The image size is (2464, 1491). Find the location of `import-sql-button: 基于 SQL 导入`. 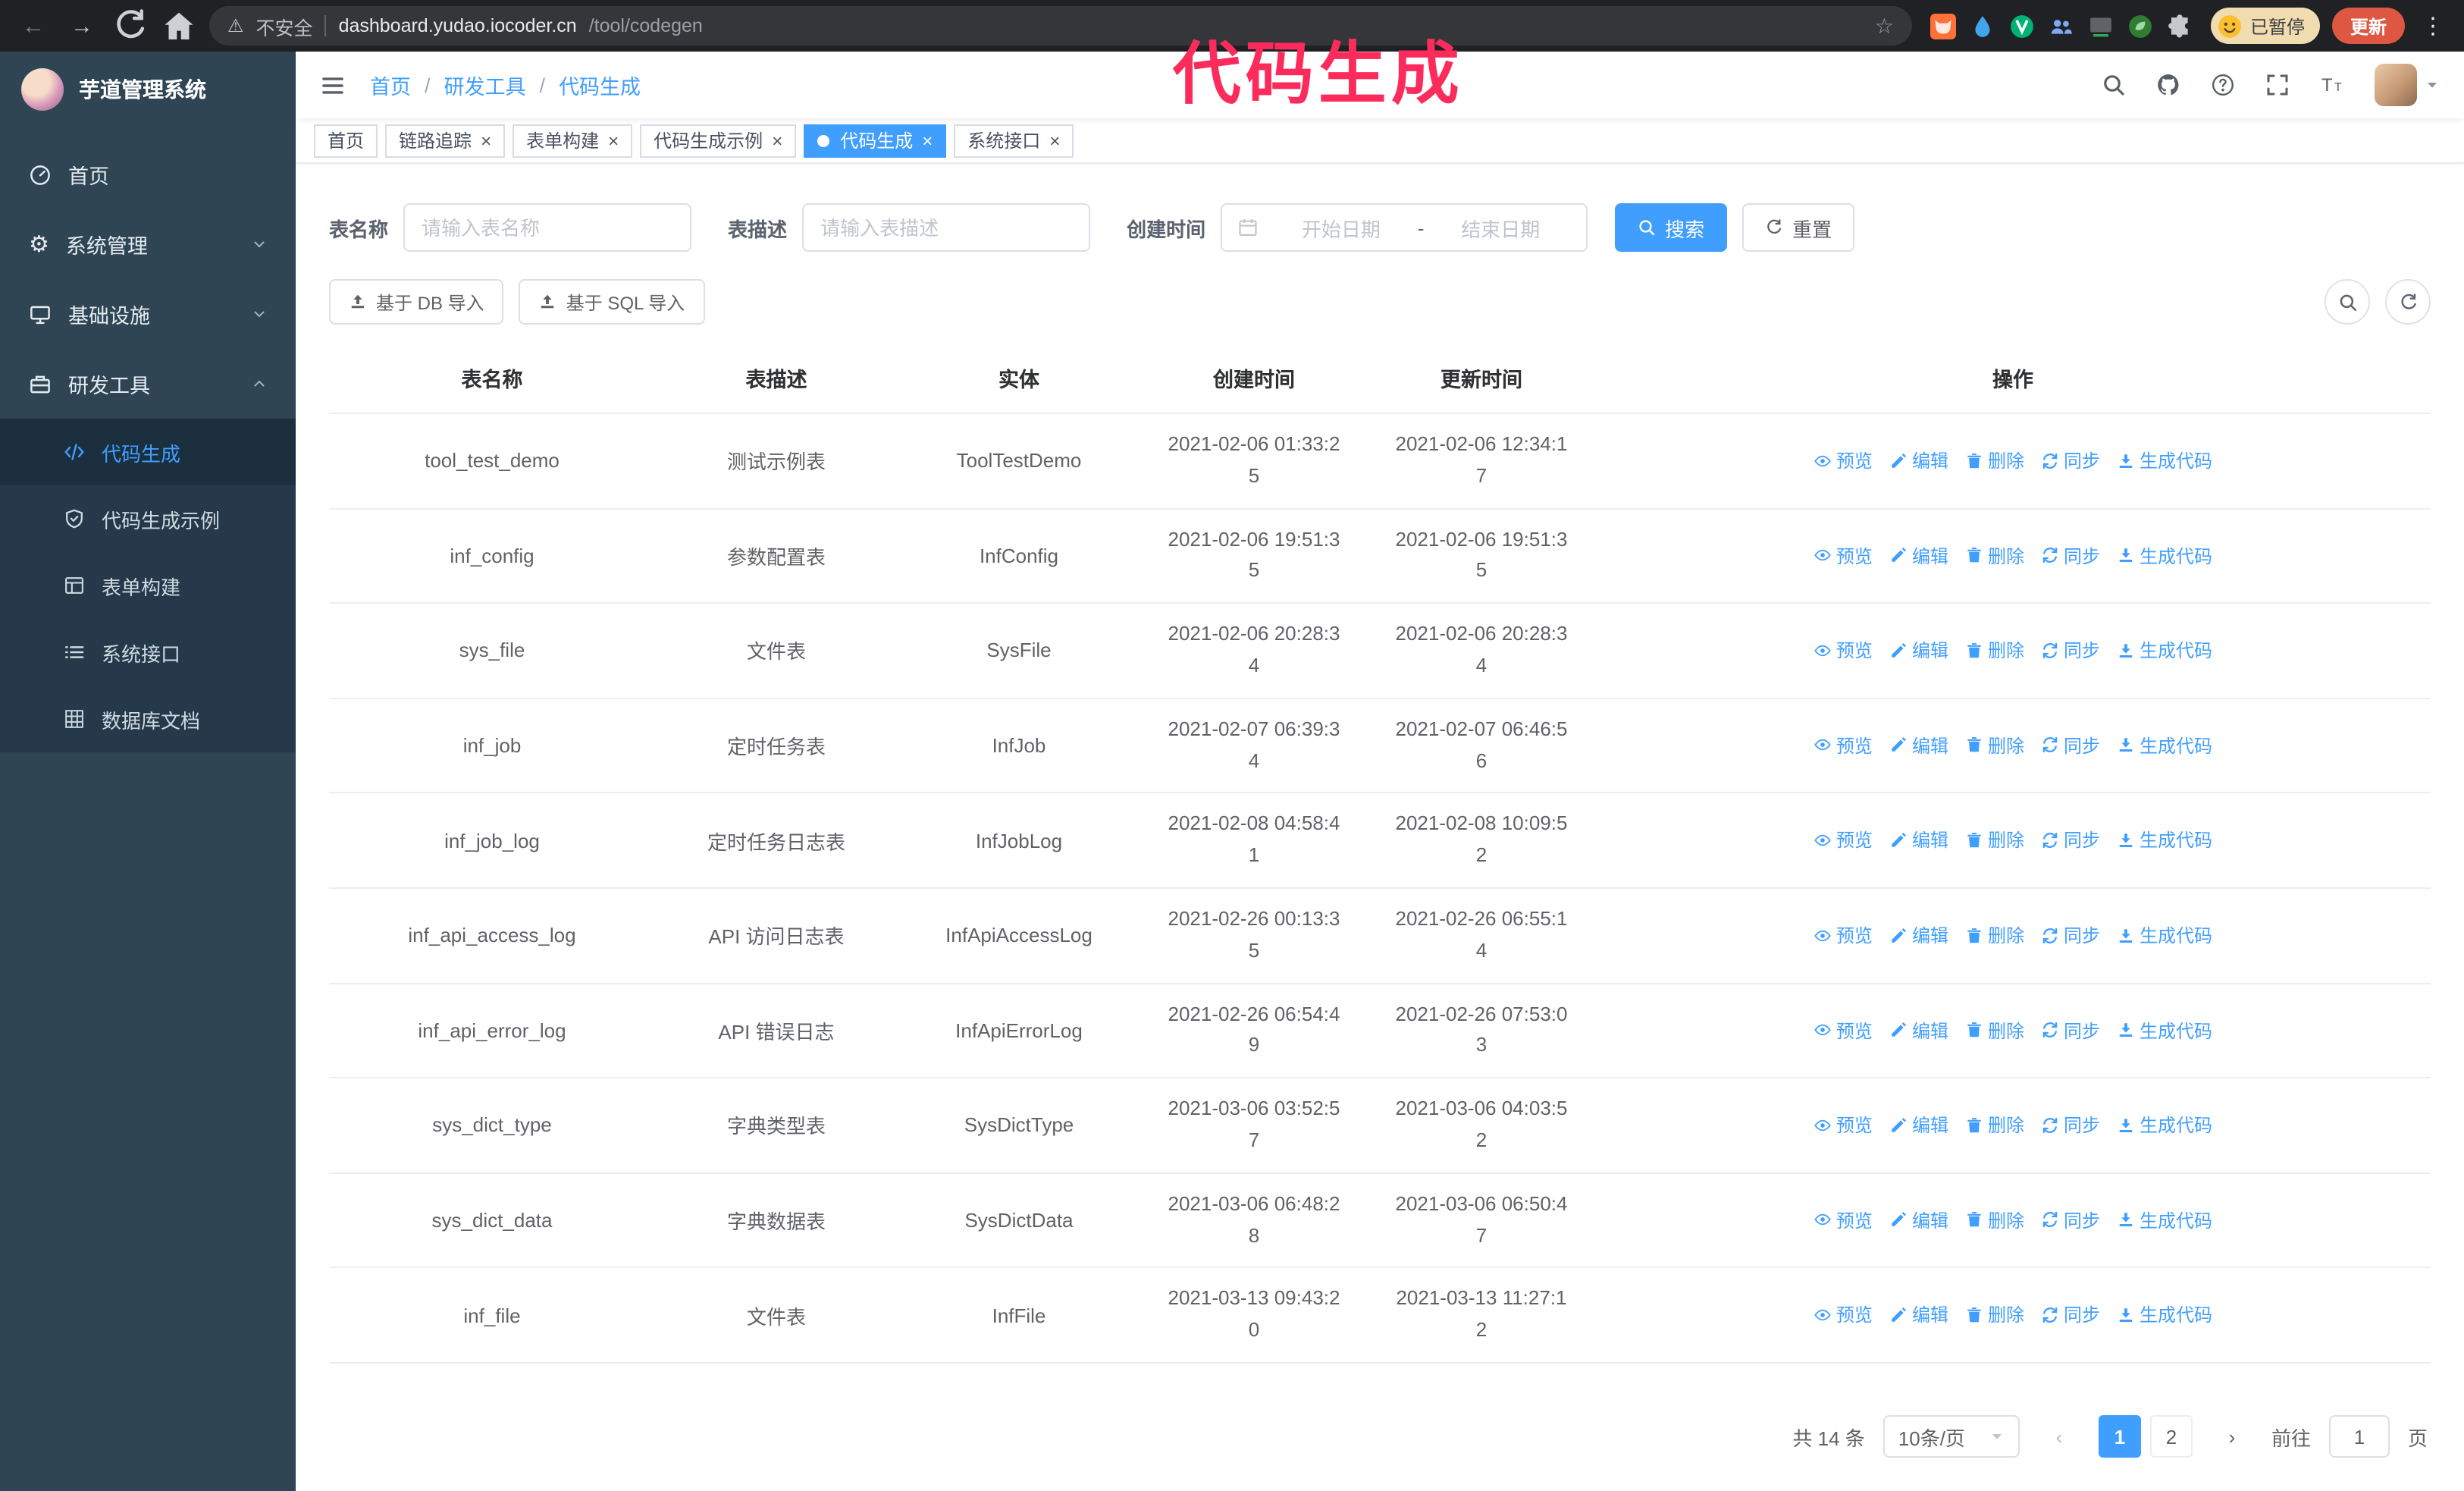

import-sql-button: 基于 SQL 导入 is located at coordinates (612, 302).